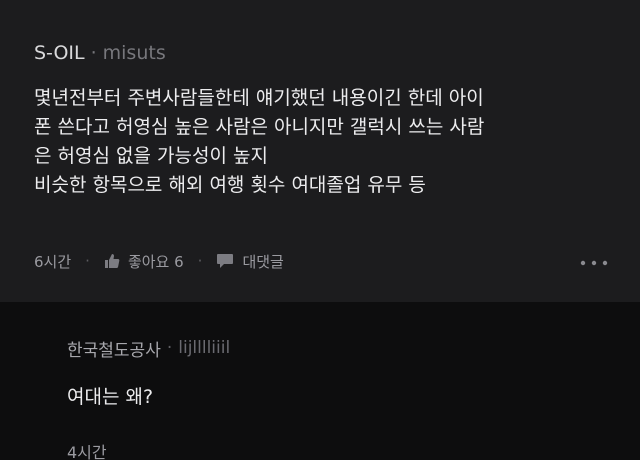 This screenshot has height=460, width=640. Describe the element at coordinates (155, 261) in the screenshot. I see `like-label: 좋아요 6` at that location.